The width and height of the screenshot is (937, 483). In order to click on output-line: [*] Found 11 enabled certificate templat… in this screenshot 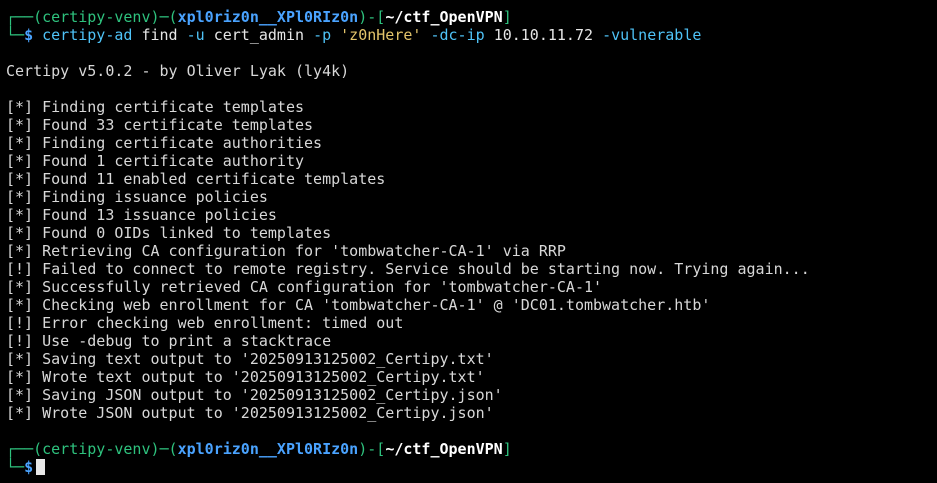, I will do `click(196, 179)`.